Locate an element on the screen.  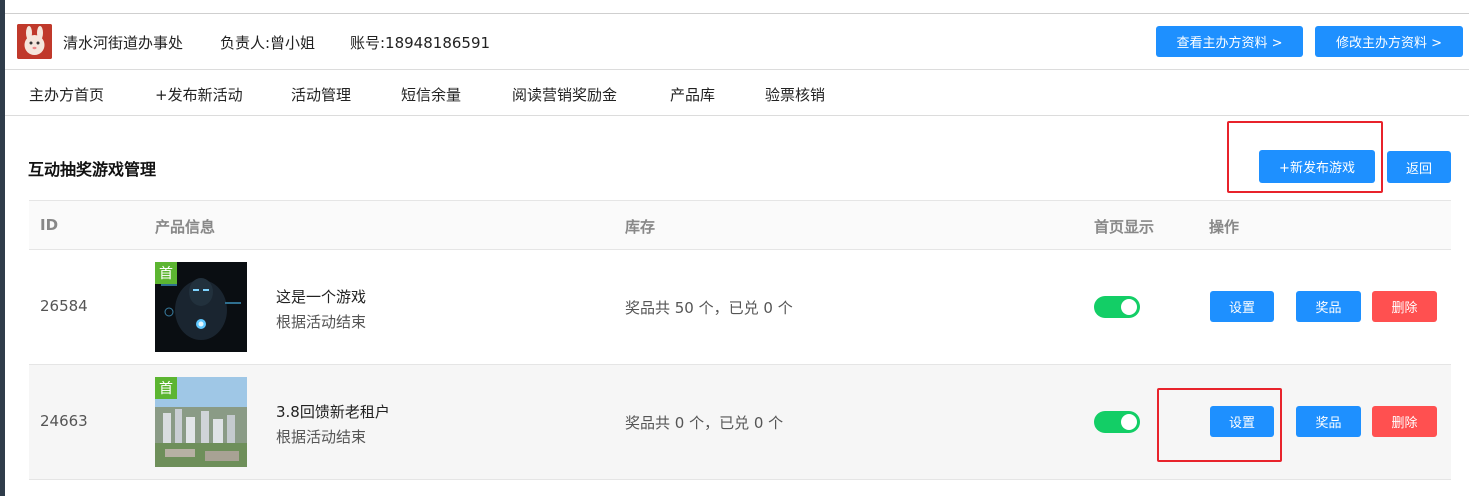
row-id: 24663 is located at coordinates (64, 421).